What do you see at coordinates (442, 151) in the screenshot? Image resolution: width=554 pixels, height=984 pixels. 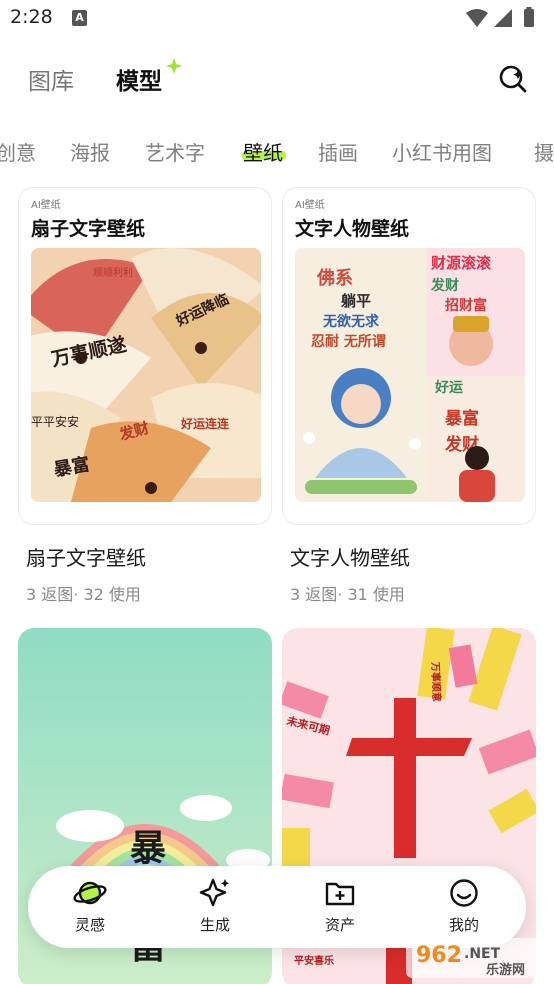 I see `tab-xiaohongshu: 小红书用图` at bounding box center [442, 151].